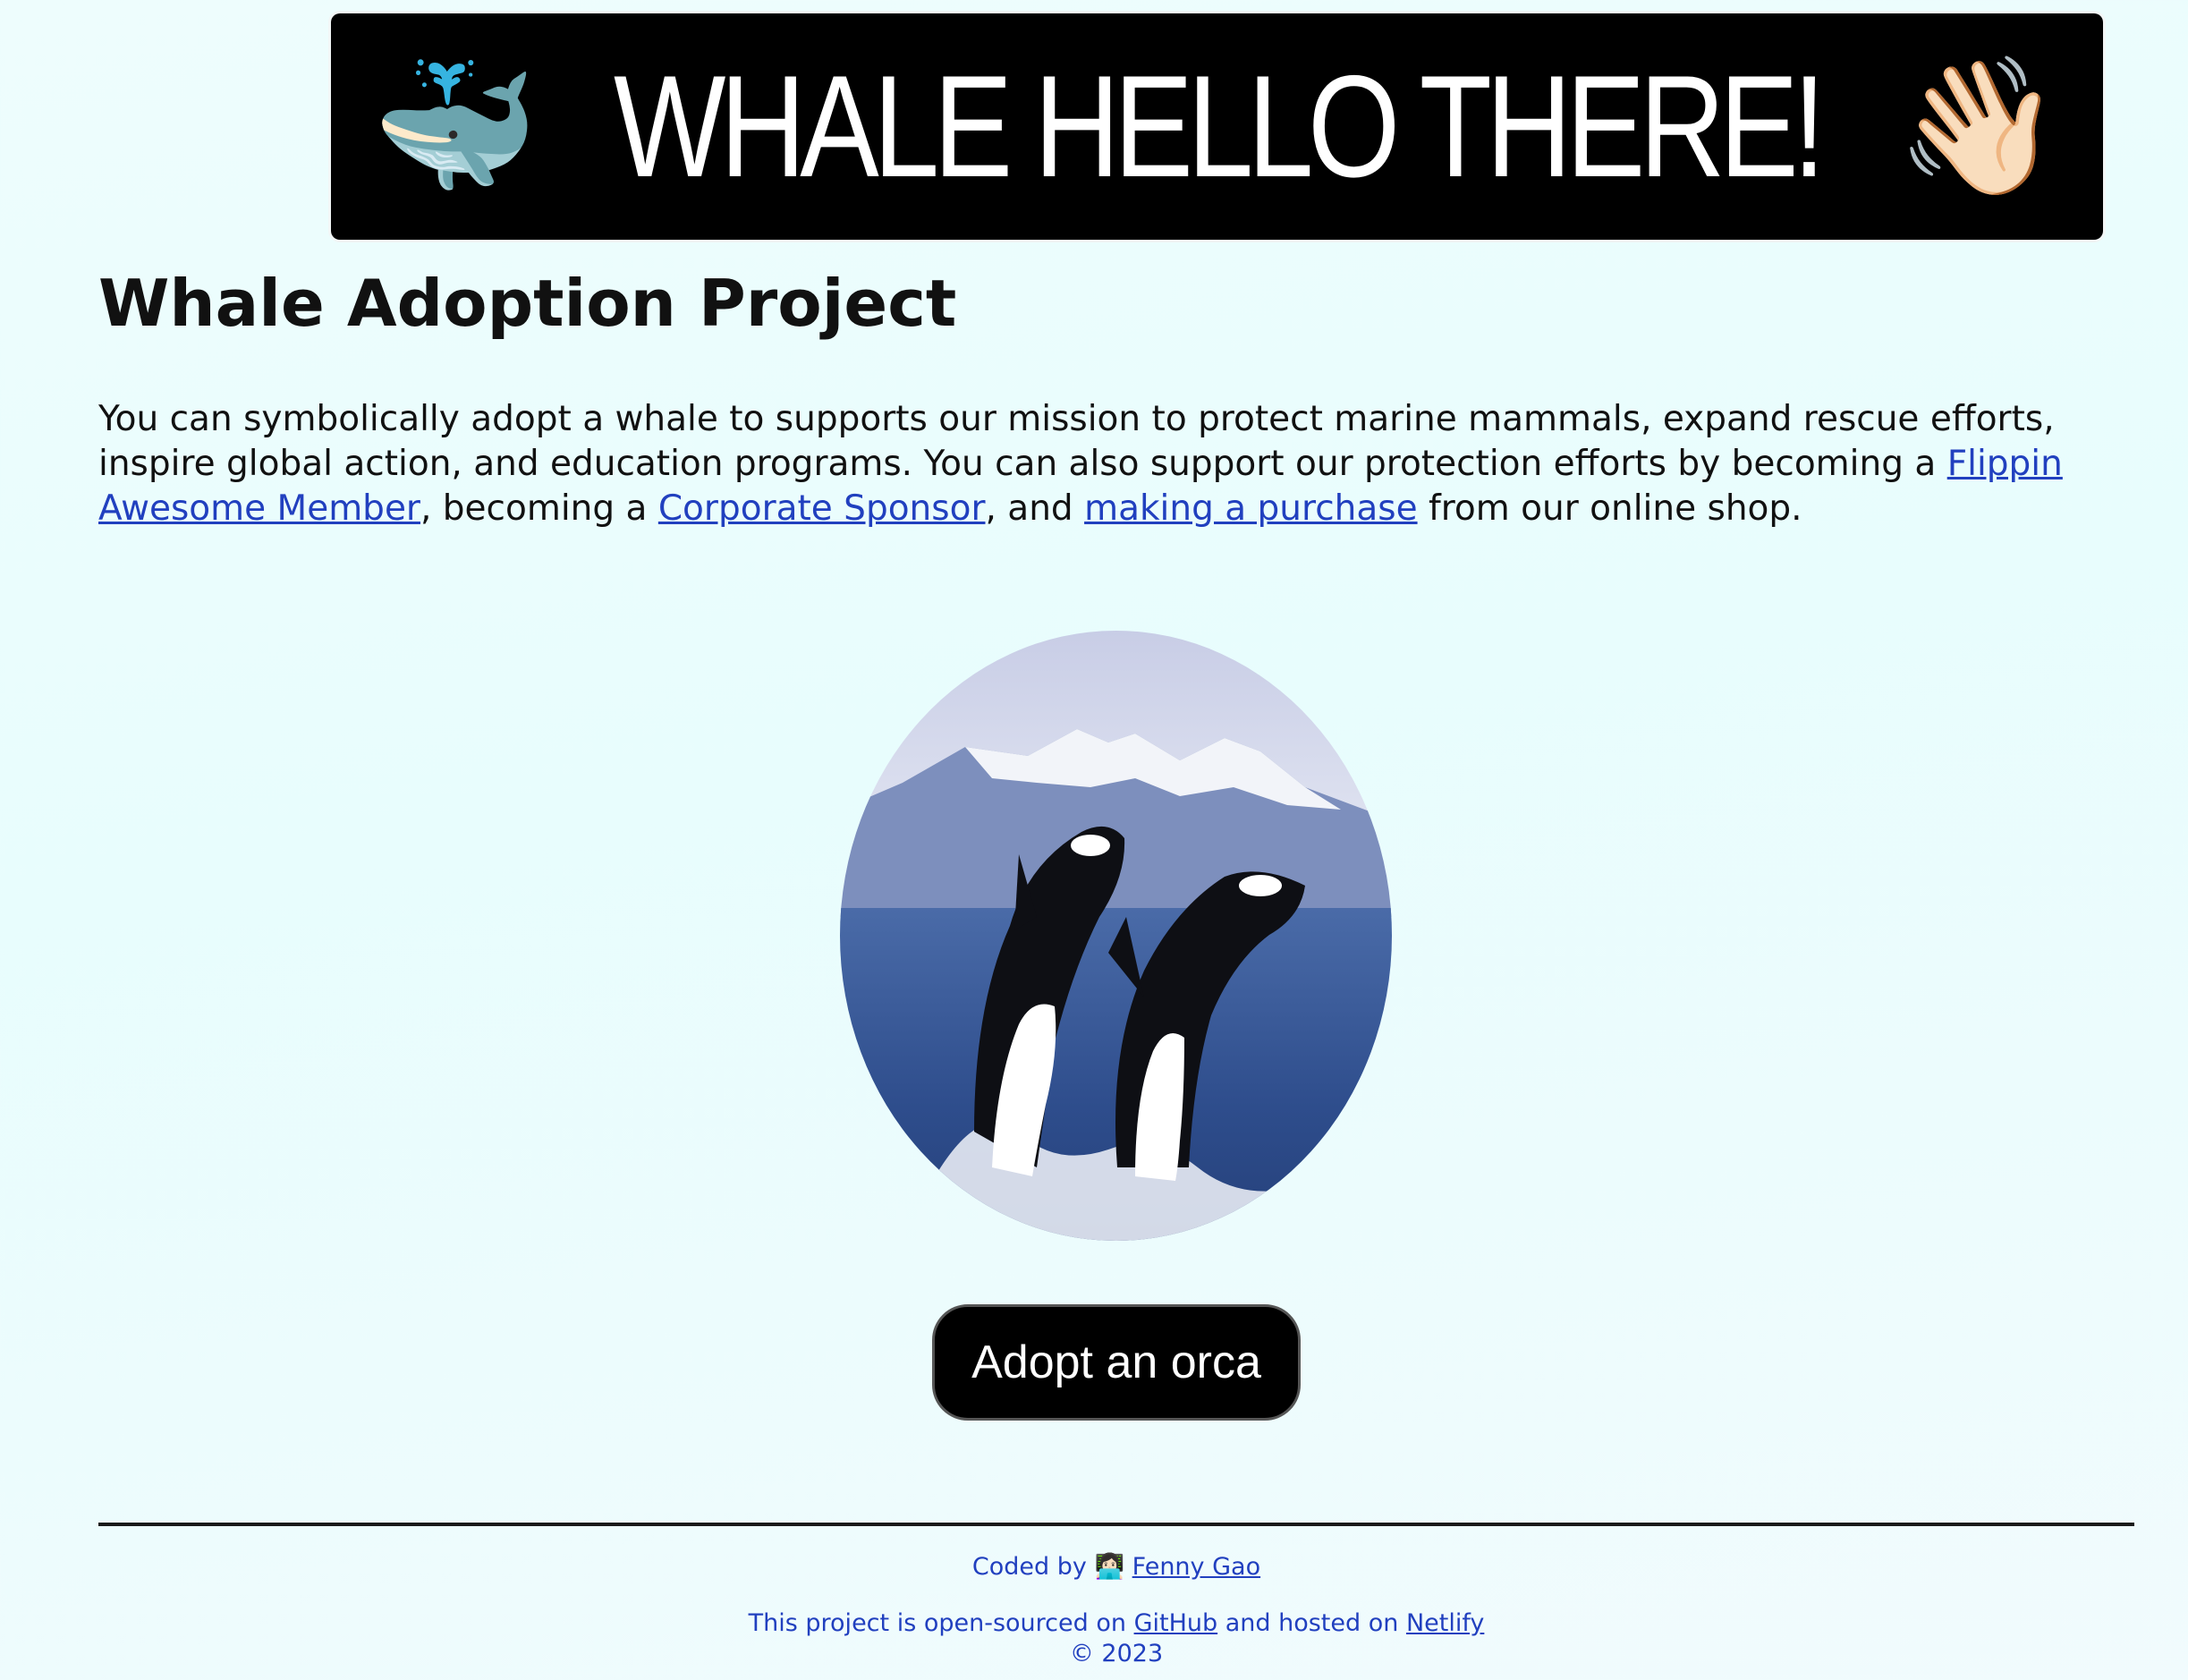 Image resolution: width=2188 pixels, height=1680 pixels. Describe the element at coordinates (1033, 1567) in the screenshot. I see `coded-by-text: Coded by` at that location.